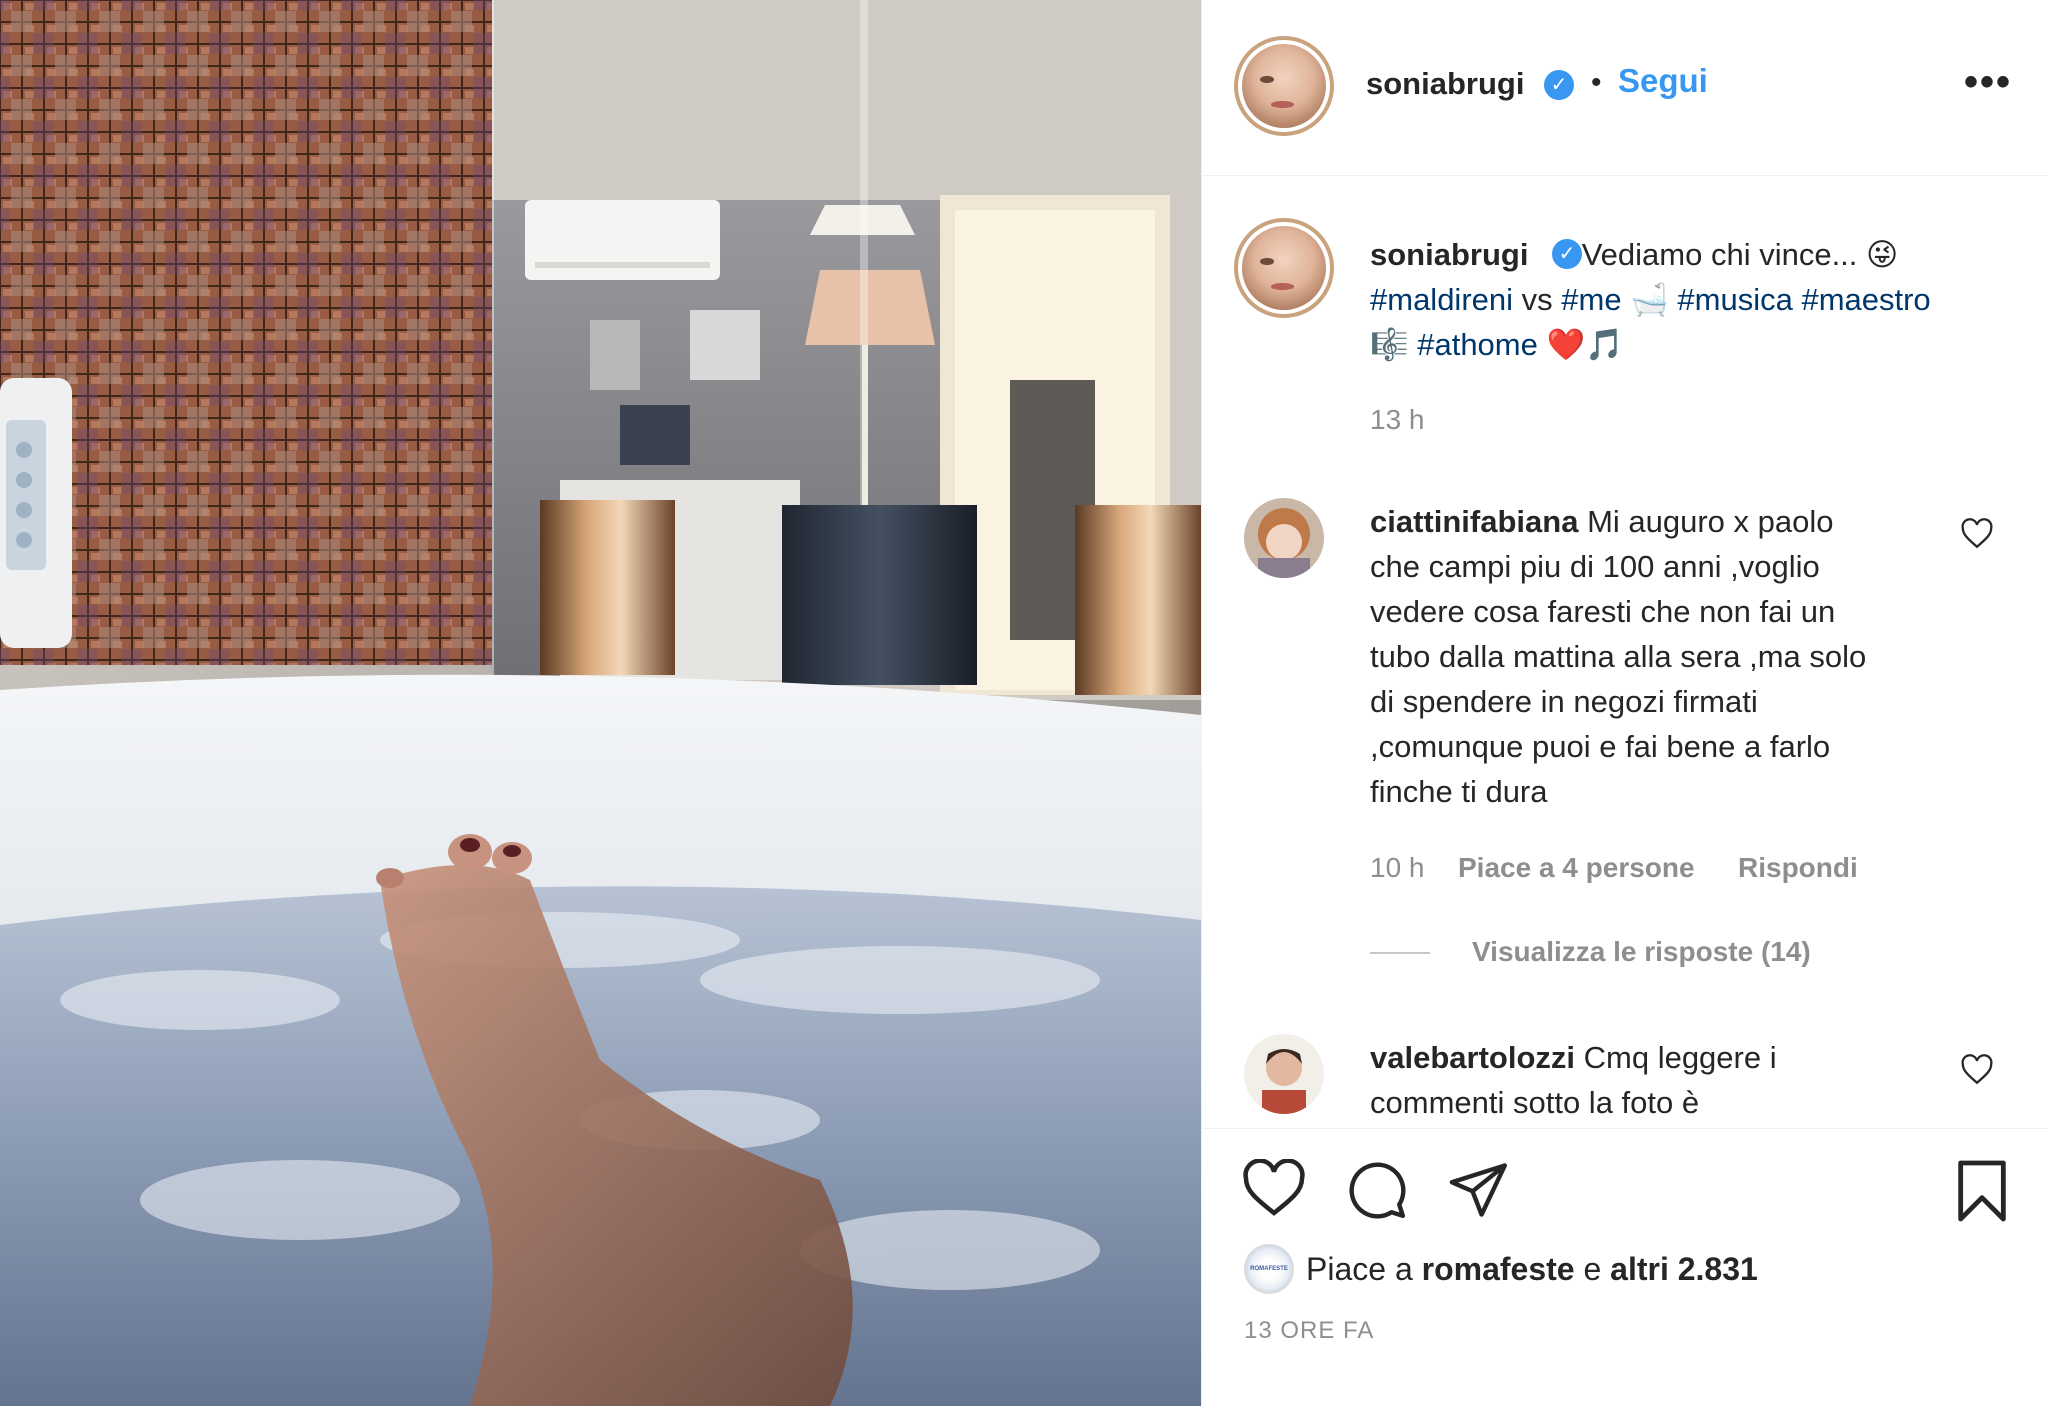 This screenshot has height=1406, width=2048. I want to click on caption-line-2: #maldireni vs #me 🛁 #musica #maestro, so click(1650, 299).